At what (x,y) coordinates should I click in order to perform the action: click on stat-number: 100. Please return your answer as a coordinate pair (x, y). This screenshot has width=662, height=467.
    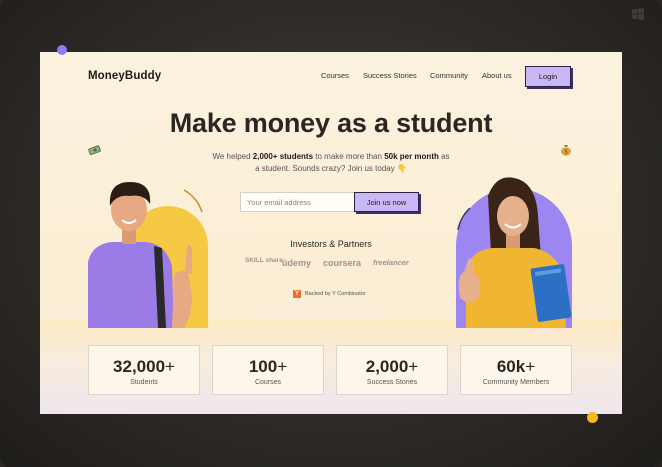
    Looking at the image, I should click on (263, 366).